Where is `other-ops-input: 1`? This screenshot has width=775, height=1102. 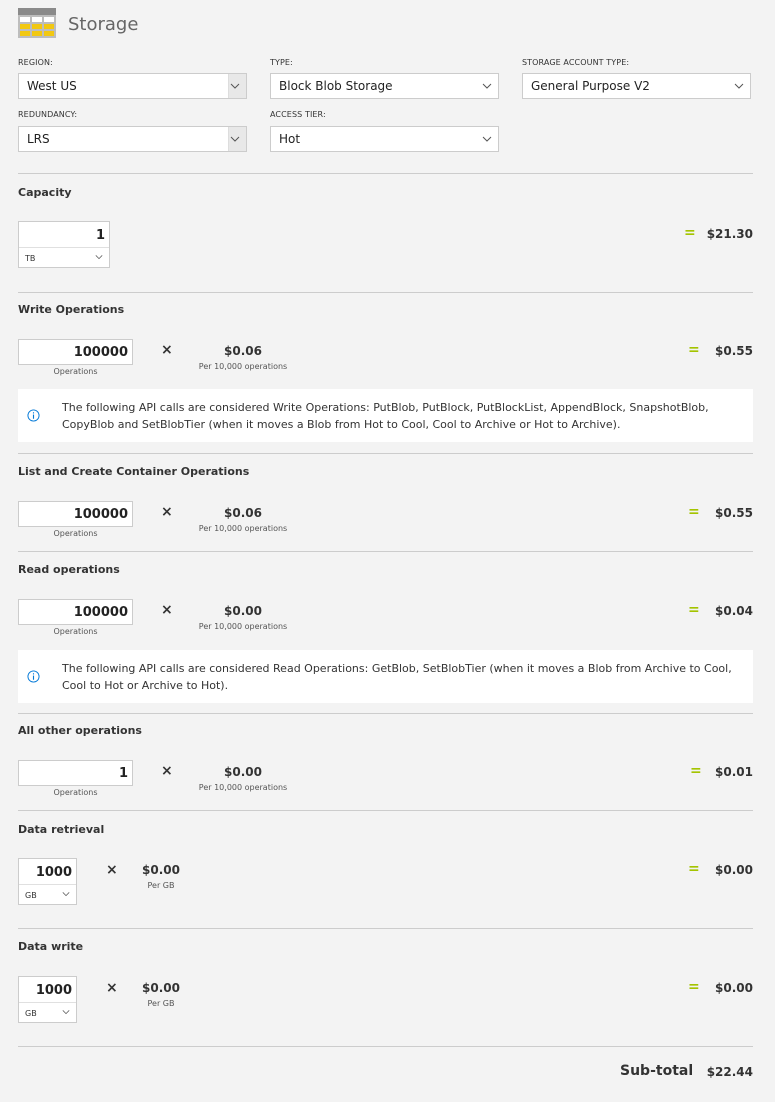
other-ops-input: 1 is located at coordinates (75, 773).